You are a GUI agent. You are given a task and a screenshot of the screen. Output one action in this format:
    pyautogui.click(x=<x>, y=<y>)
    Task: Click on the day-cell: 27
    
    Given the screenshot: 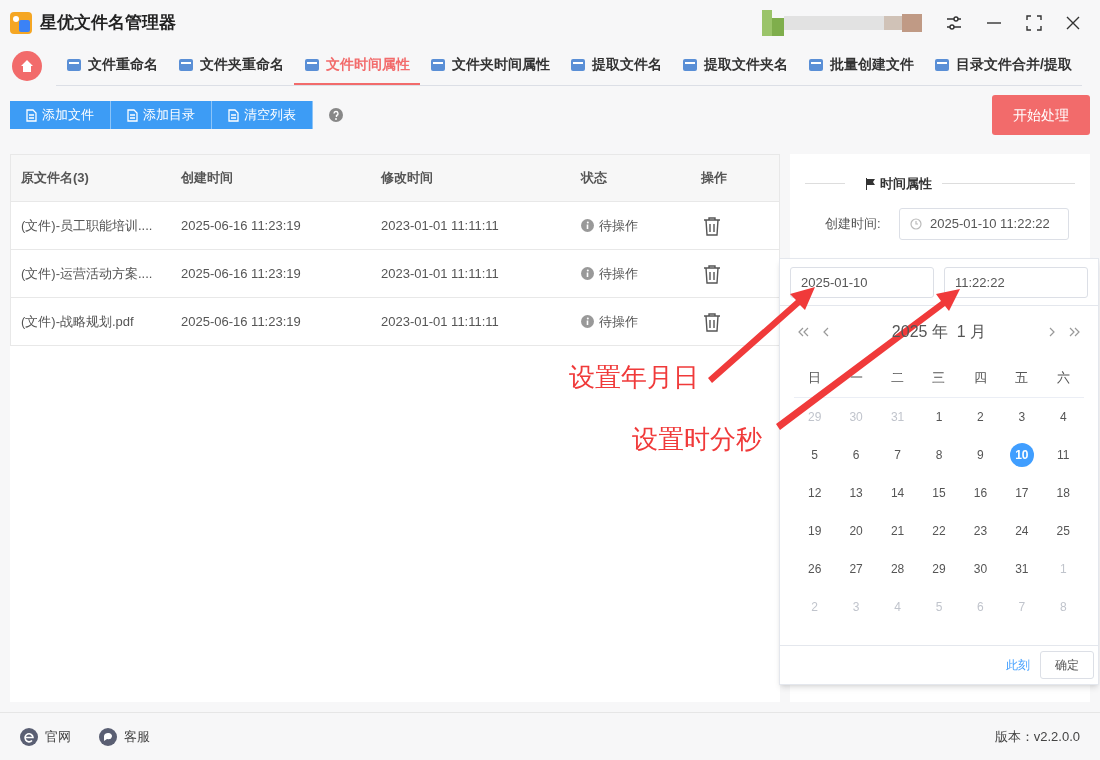 What is the action you would take?
    pyautogui.click(x=856, y=569)
    